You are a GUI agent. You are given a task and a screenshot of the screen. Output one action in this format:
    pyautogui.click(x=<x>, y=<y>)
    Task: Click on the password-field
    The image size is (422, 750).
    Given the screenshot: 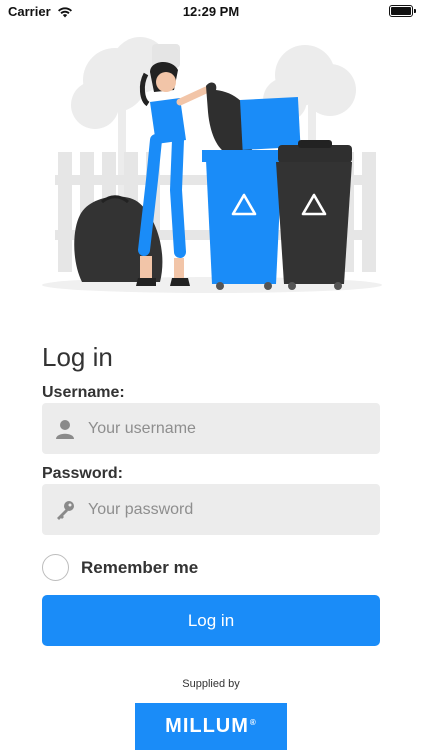 What is the action you would take?
    pyautogui.click(x=211, y=509)
    